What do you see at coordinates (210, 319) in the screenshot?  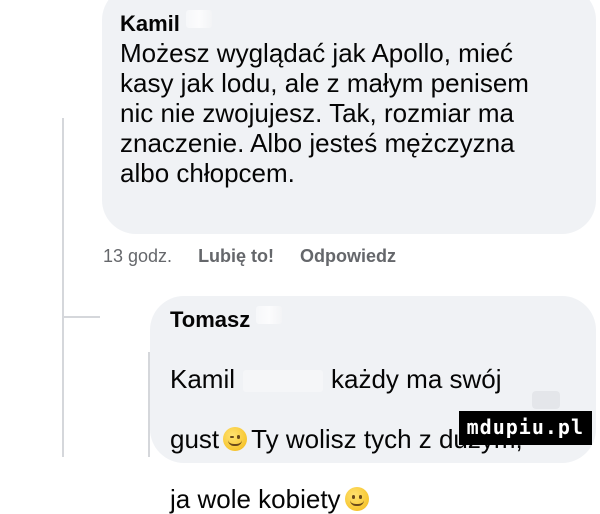 I see `reply-author: Tomasz` at bounding box center [210, 319].